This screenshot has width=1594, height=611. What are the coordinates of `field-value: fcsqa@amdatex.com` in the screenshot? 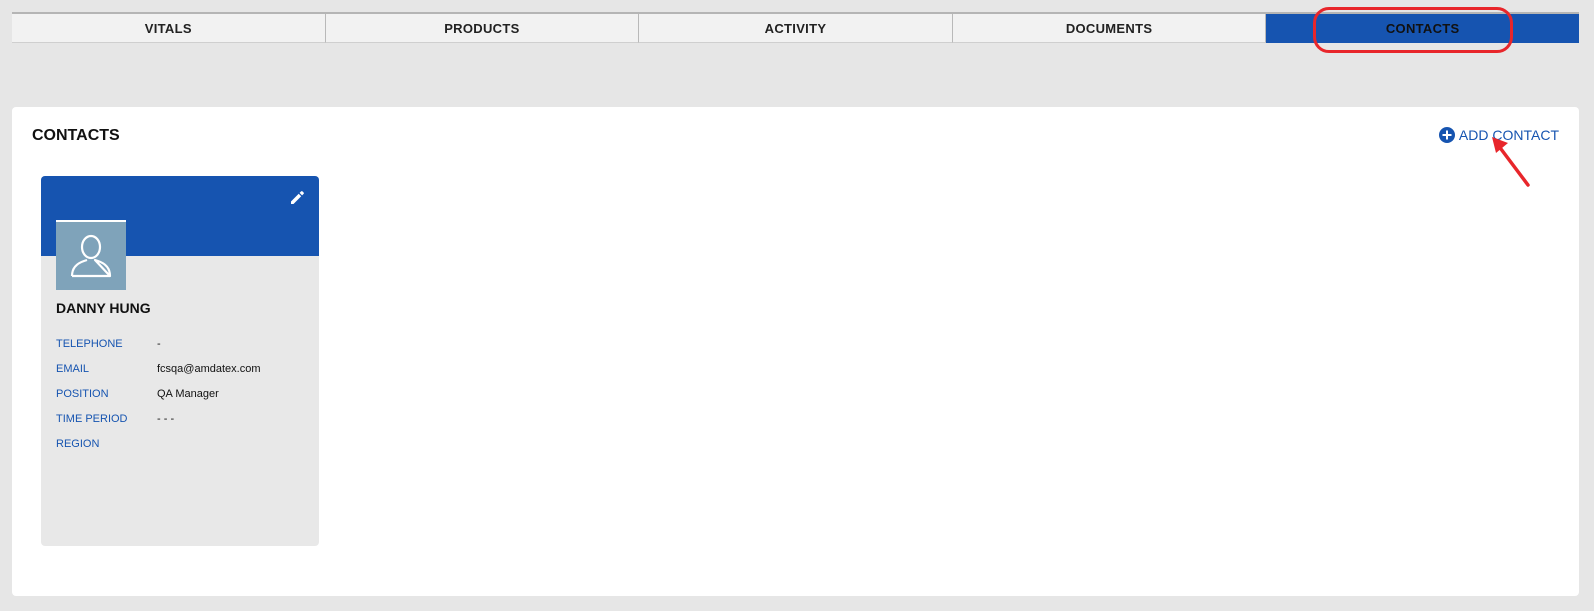 It's located at (209, 368).